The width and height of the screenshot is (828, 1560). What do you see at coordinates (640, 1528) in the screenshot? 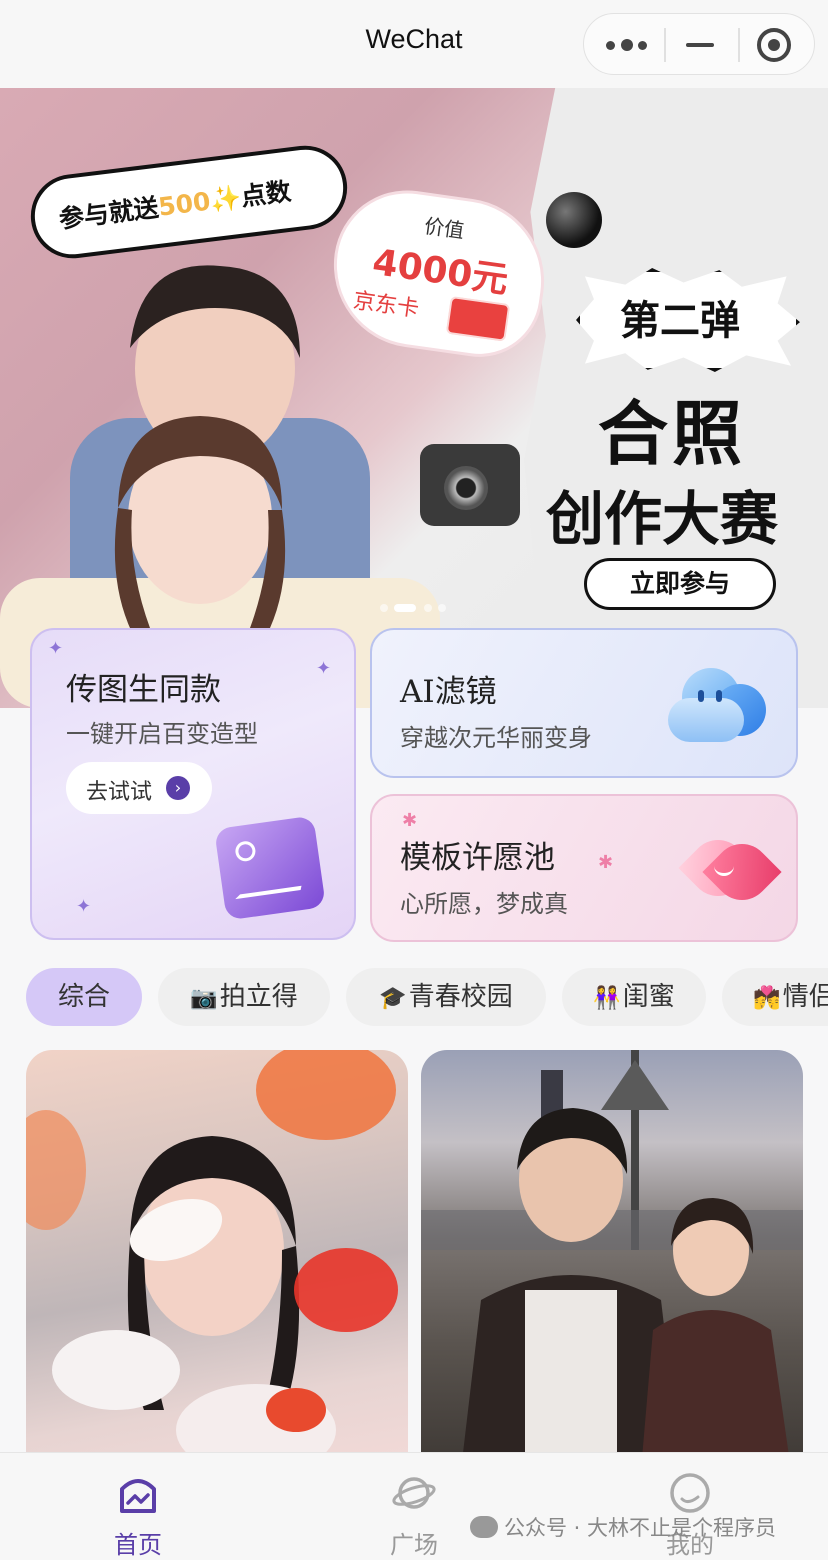
I see `watermark-text: 公众号 · 大林不止是个程序员` at bounding box center [640, 1528].